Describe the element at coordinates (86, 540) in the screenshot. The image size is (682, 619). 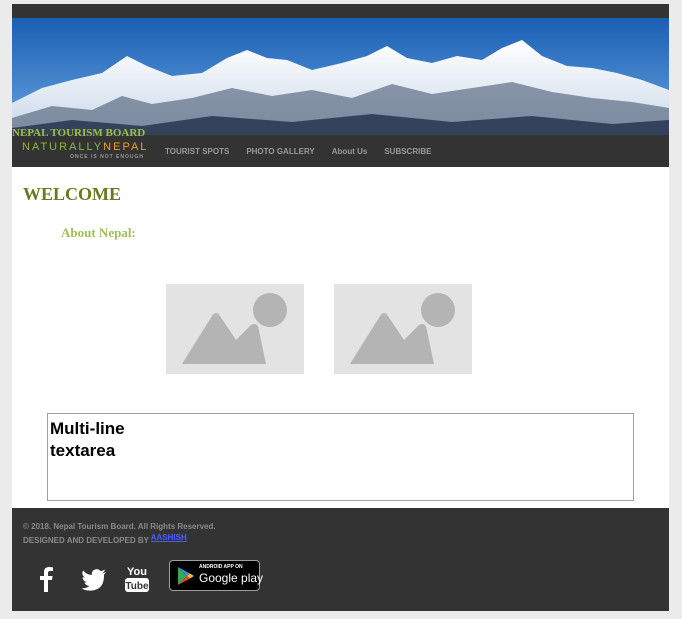
I see `designed-by-label: DESIGNED AND DEVELOPED BY` at that location.